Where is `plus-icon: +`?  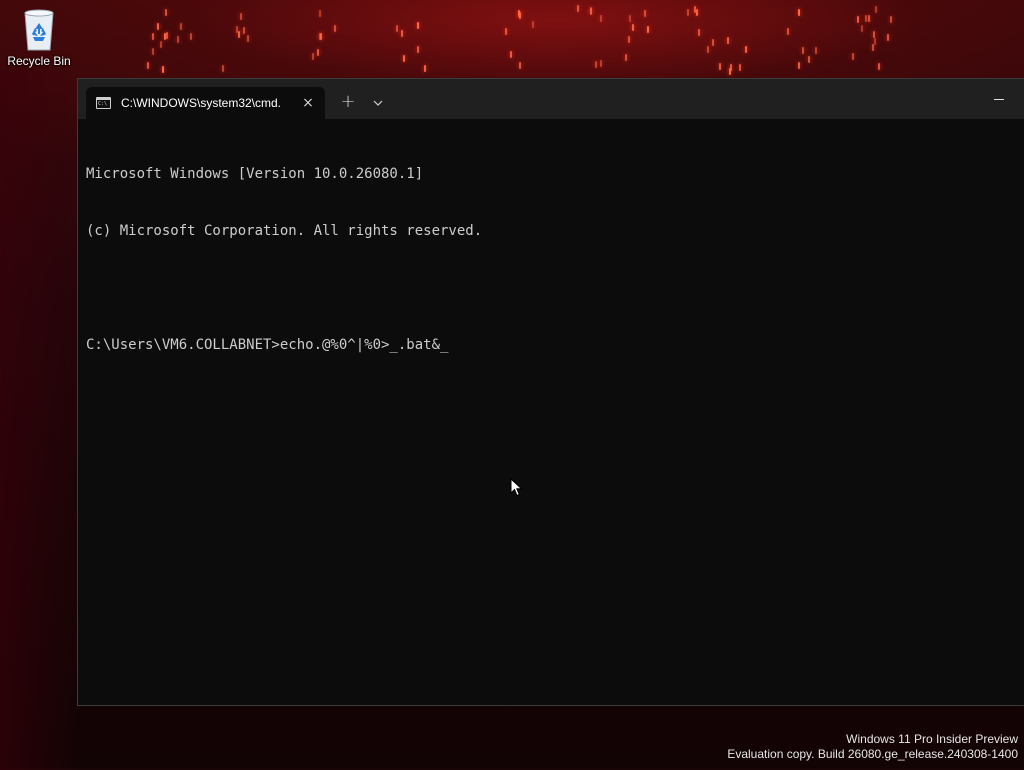 plus-icon: + is located at coordinates (348, 101).